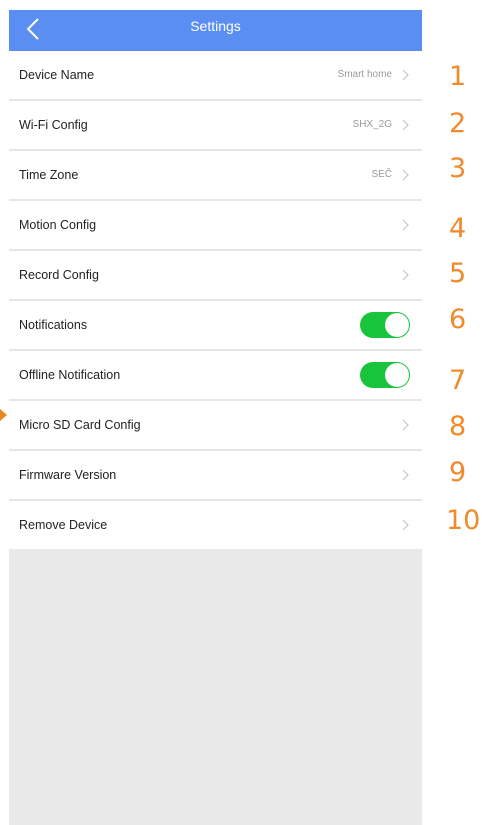 The image size is (492, 825). What do you see at coordinates (458, 472) in the screenshot?
I see `annotation-number: 9` at bounding box center [458, 472].